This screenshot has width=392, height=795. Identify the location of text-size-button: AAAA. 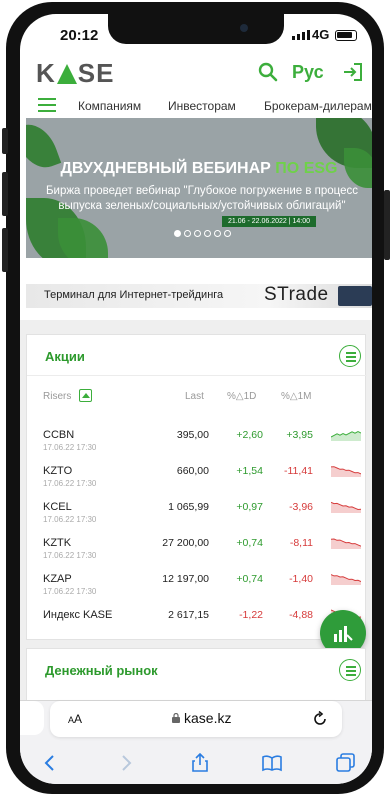
(75, 719).